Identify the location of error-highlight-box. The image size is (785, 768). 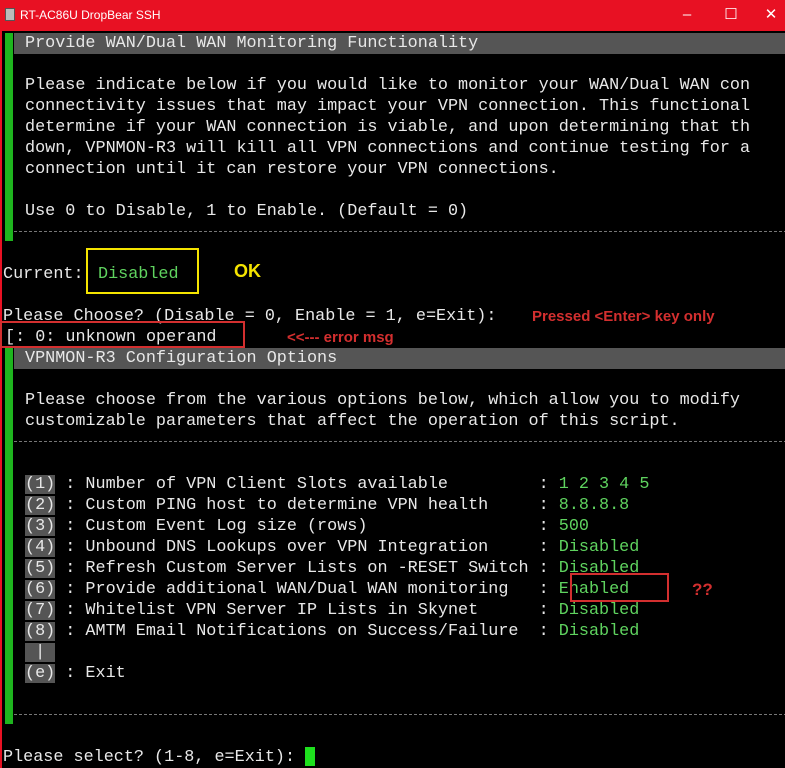
(122, 334).